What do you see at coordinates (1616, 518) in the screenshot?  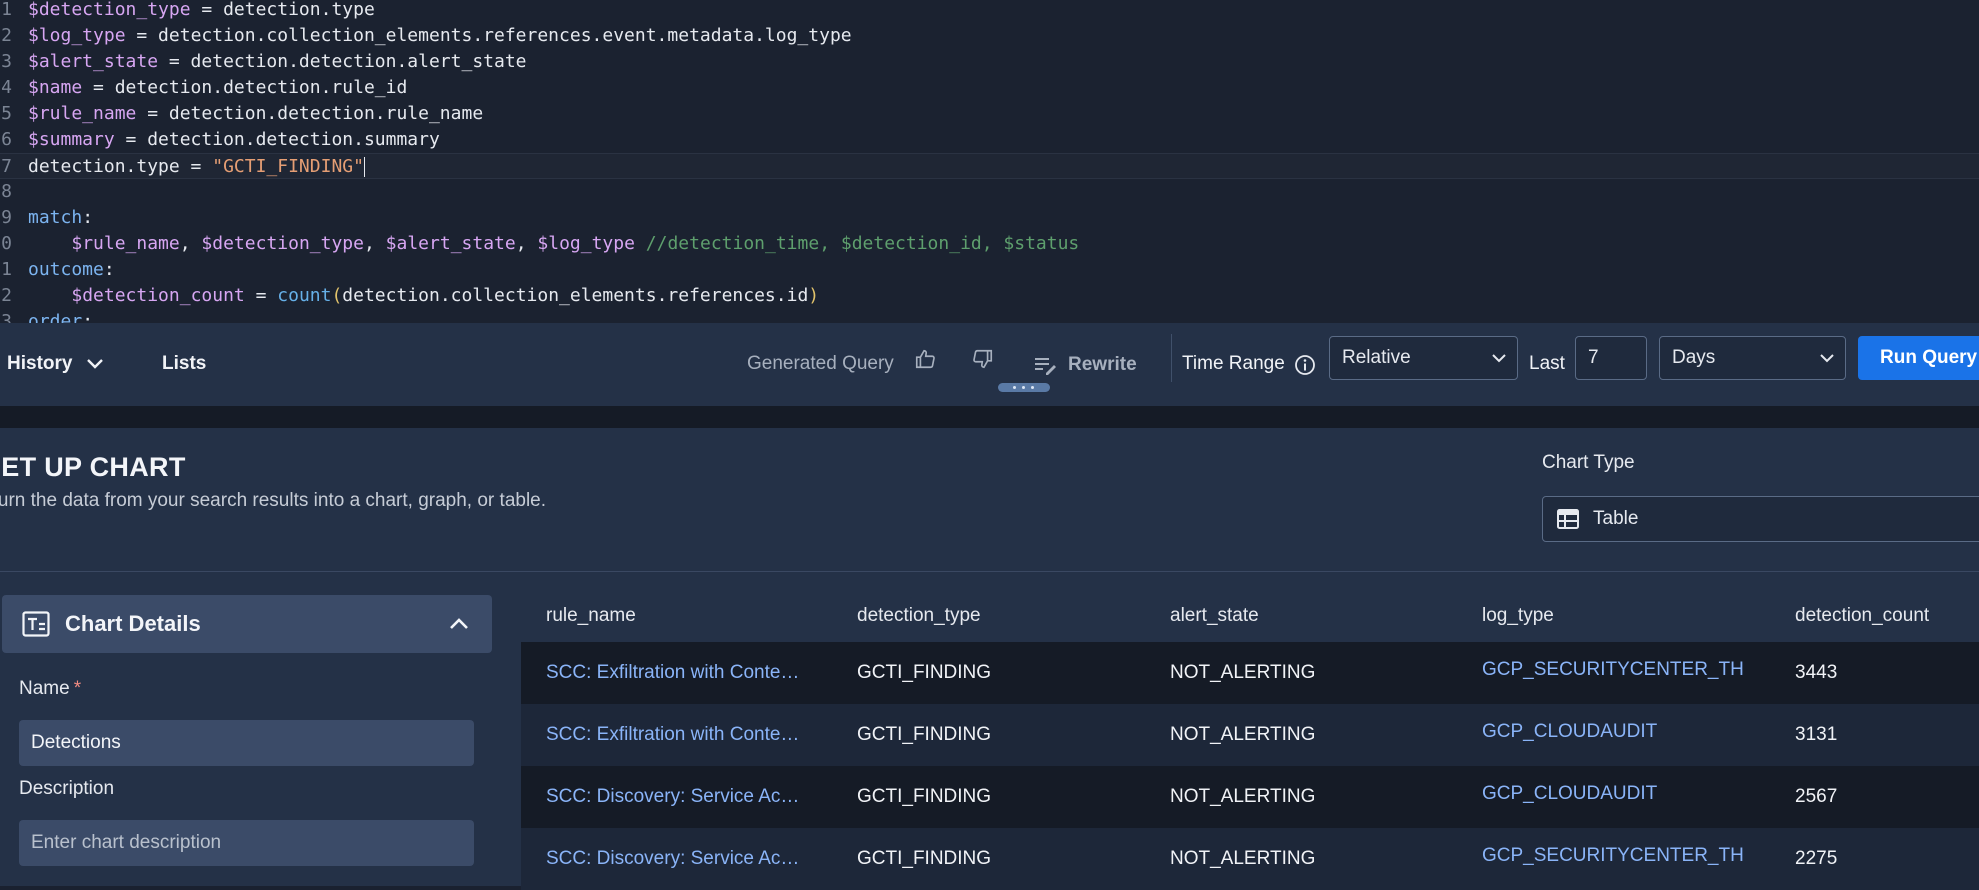 I see `chart-type-value: Table` at bounding box center [1616, 518].